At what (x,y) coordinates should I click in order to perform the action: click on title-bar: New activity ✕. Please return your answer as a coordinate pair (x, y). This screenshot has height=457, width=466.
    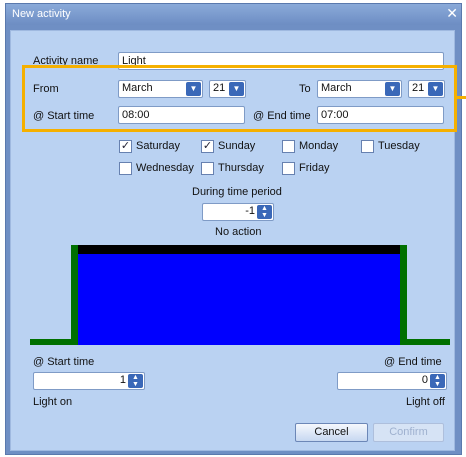
    Looking at the image, I should click on (233, 14).